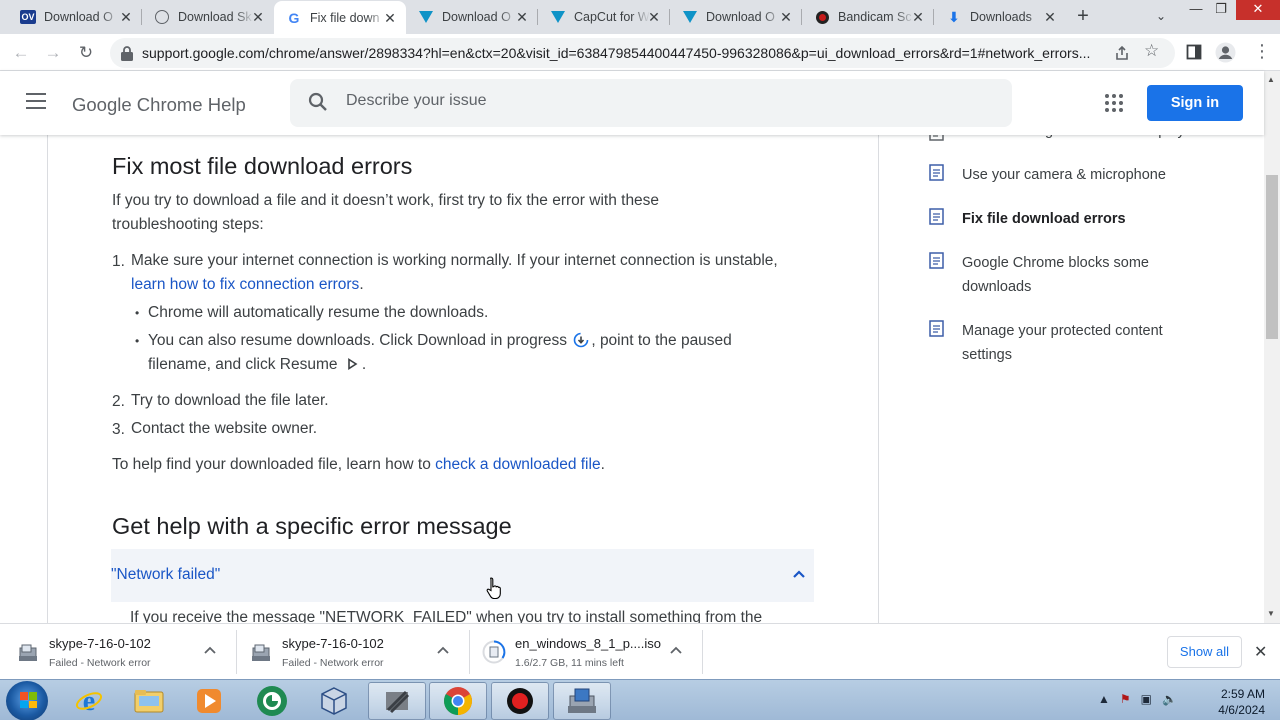 This screenshot has width=1280, height=720. Describe the element at coordinates (159, 105) in the screenshot. I see `site-title: Google Chrome Help` at that location.